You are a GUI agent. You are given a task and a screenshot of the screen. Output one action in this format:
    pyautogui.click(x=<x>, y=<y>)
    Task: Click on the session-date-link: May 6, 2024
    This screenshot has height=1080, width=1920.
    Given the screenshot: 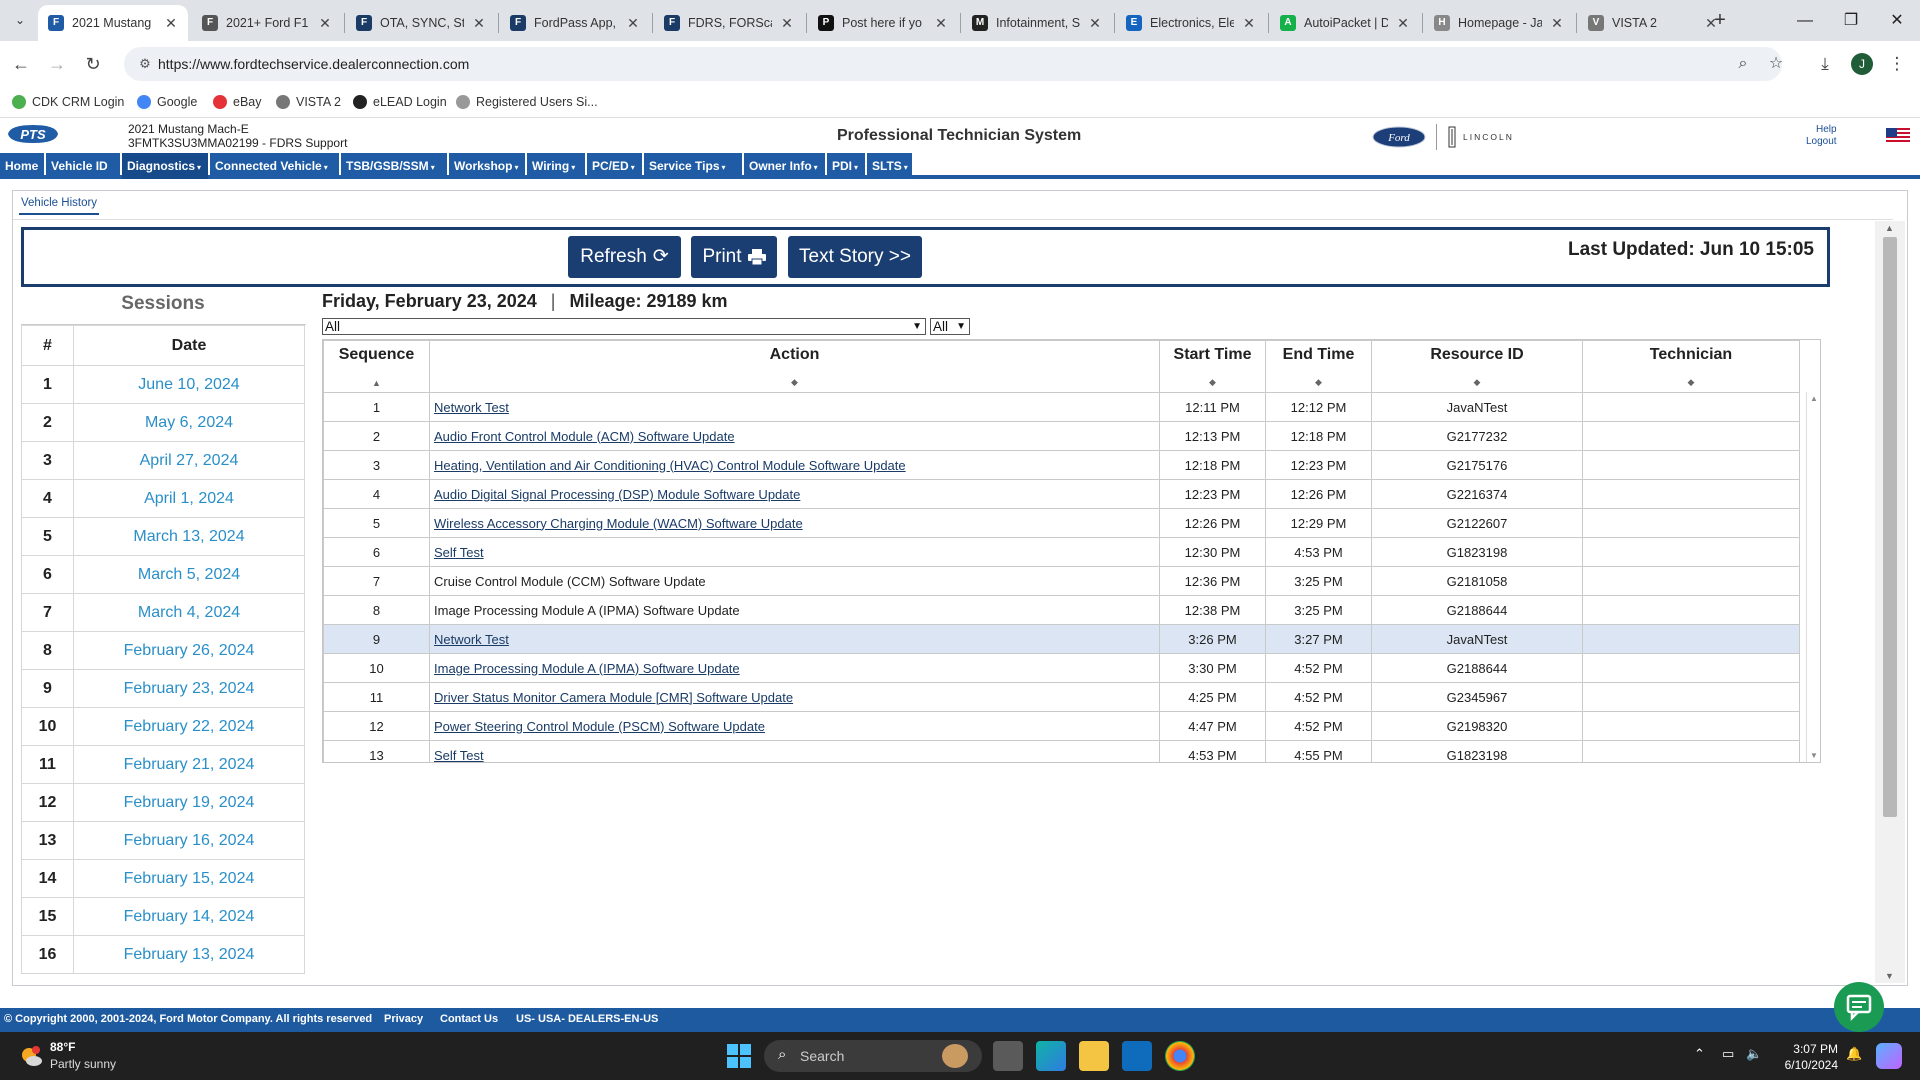 What is the action you would take?
    pyautogui.click(x=189, y=422)
    